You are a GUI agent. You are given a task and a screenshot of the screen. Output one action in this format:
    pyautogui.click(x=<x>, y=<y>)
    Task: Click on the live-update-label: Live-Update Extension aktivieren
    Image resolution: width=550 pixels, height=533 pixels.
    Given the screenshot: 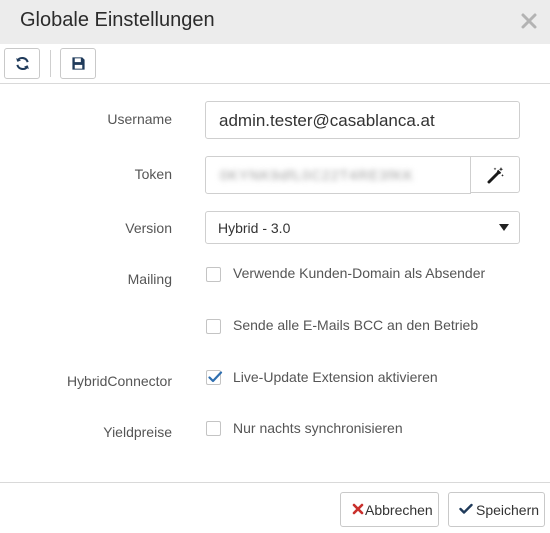 What is the action you would take?
    pyautogui.click(x=335, y=377)
    